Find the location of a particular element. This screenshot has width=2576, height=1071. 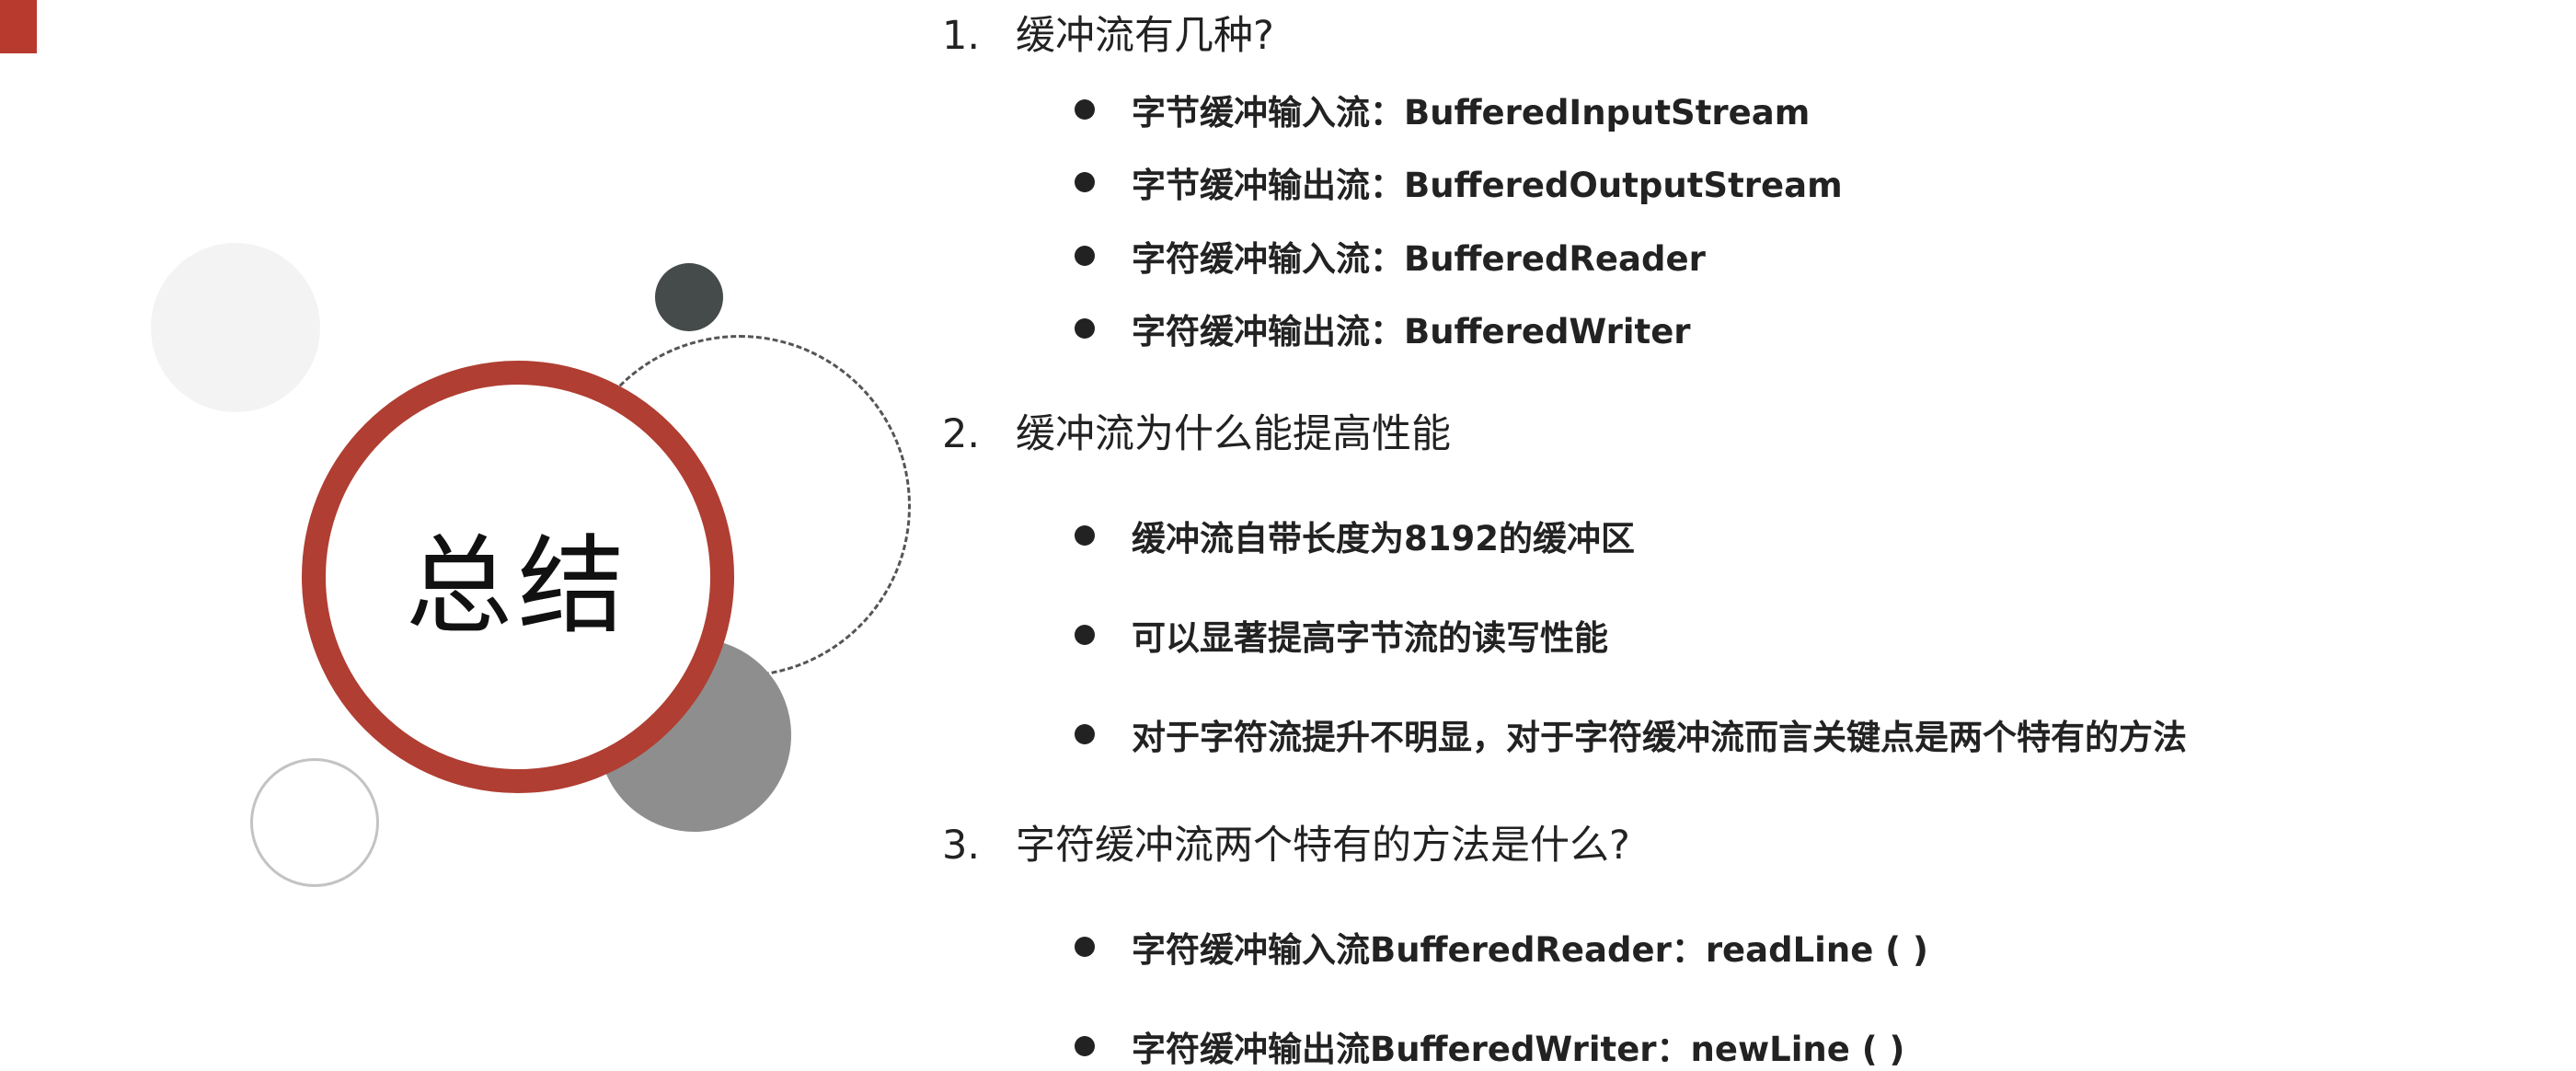

list-item: 字节缓冲输入流：BufferedInputStream is located at coordinates (1442, 109).